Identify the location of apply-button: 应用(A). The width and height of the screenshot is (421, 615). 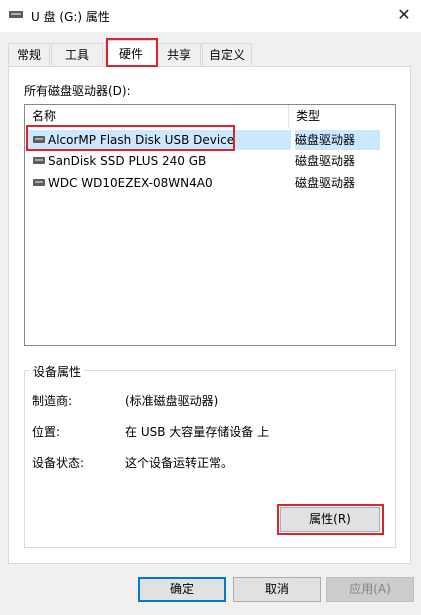
(370, 589).